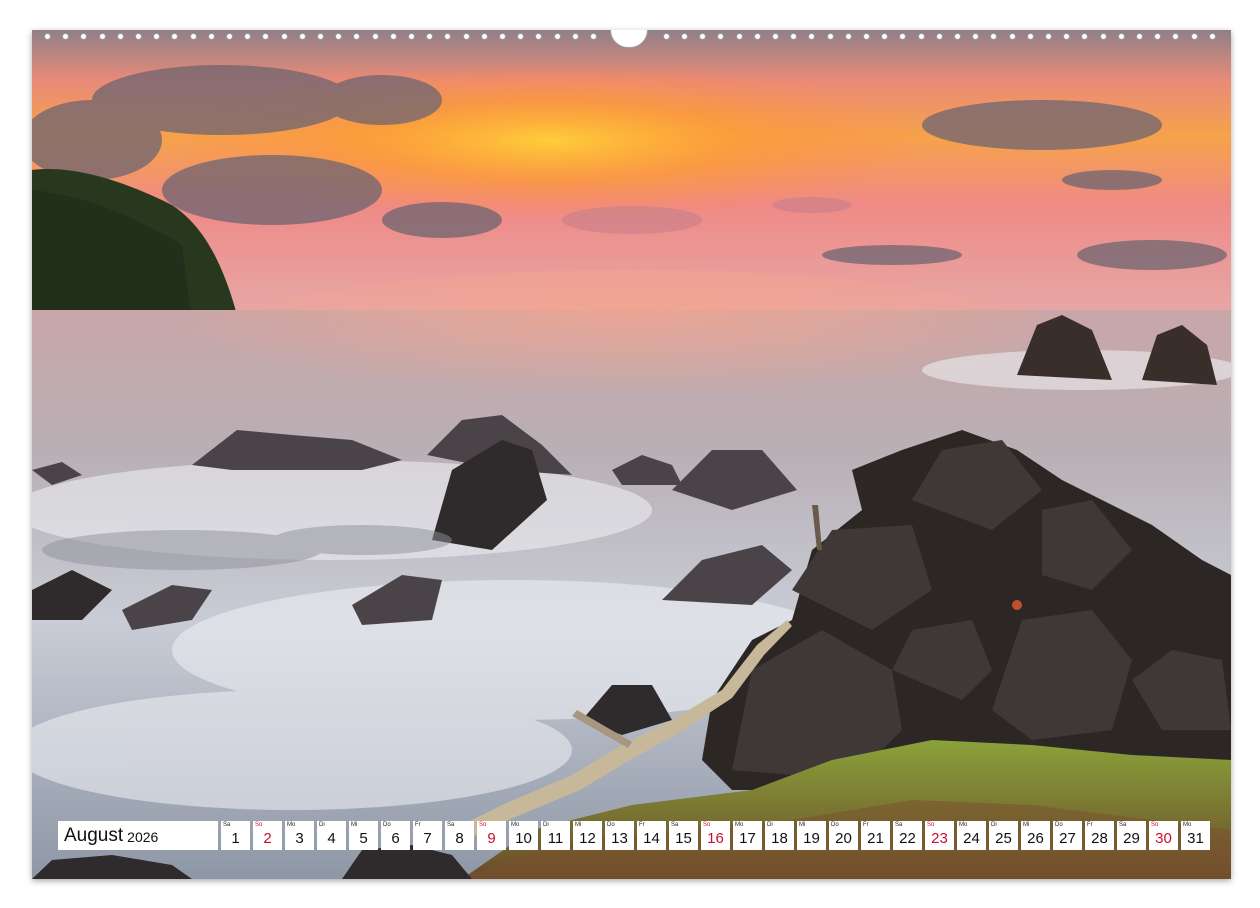  I want to click on day-number: 3, so click(299, 838).